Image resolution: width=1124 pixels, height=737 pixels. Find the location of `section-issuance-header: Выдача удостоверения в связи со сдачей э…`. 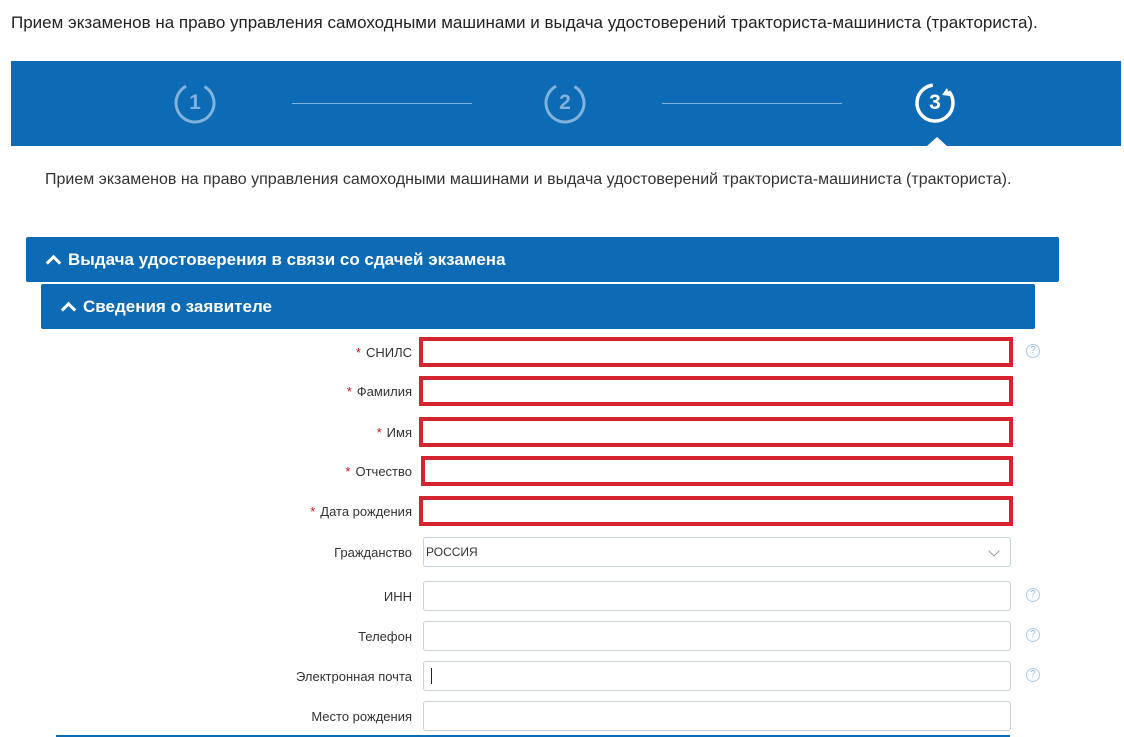

section-issuance-header: Выдача удостоверения в связи со сдачей э… is located at coordinates (542, 259).